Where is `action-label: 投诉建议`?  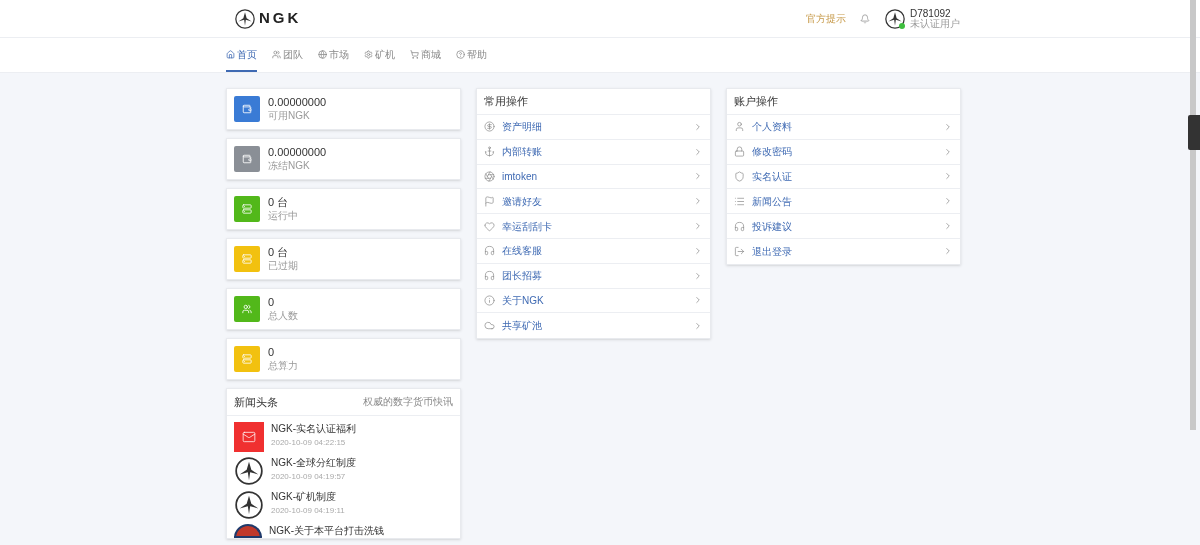
action-label: 投诉建议 is located at coordinates (772, 226).